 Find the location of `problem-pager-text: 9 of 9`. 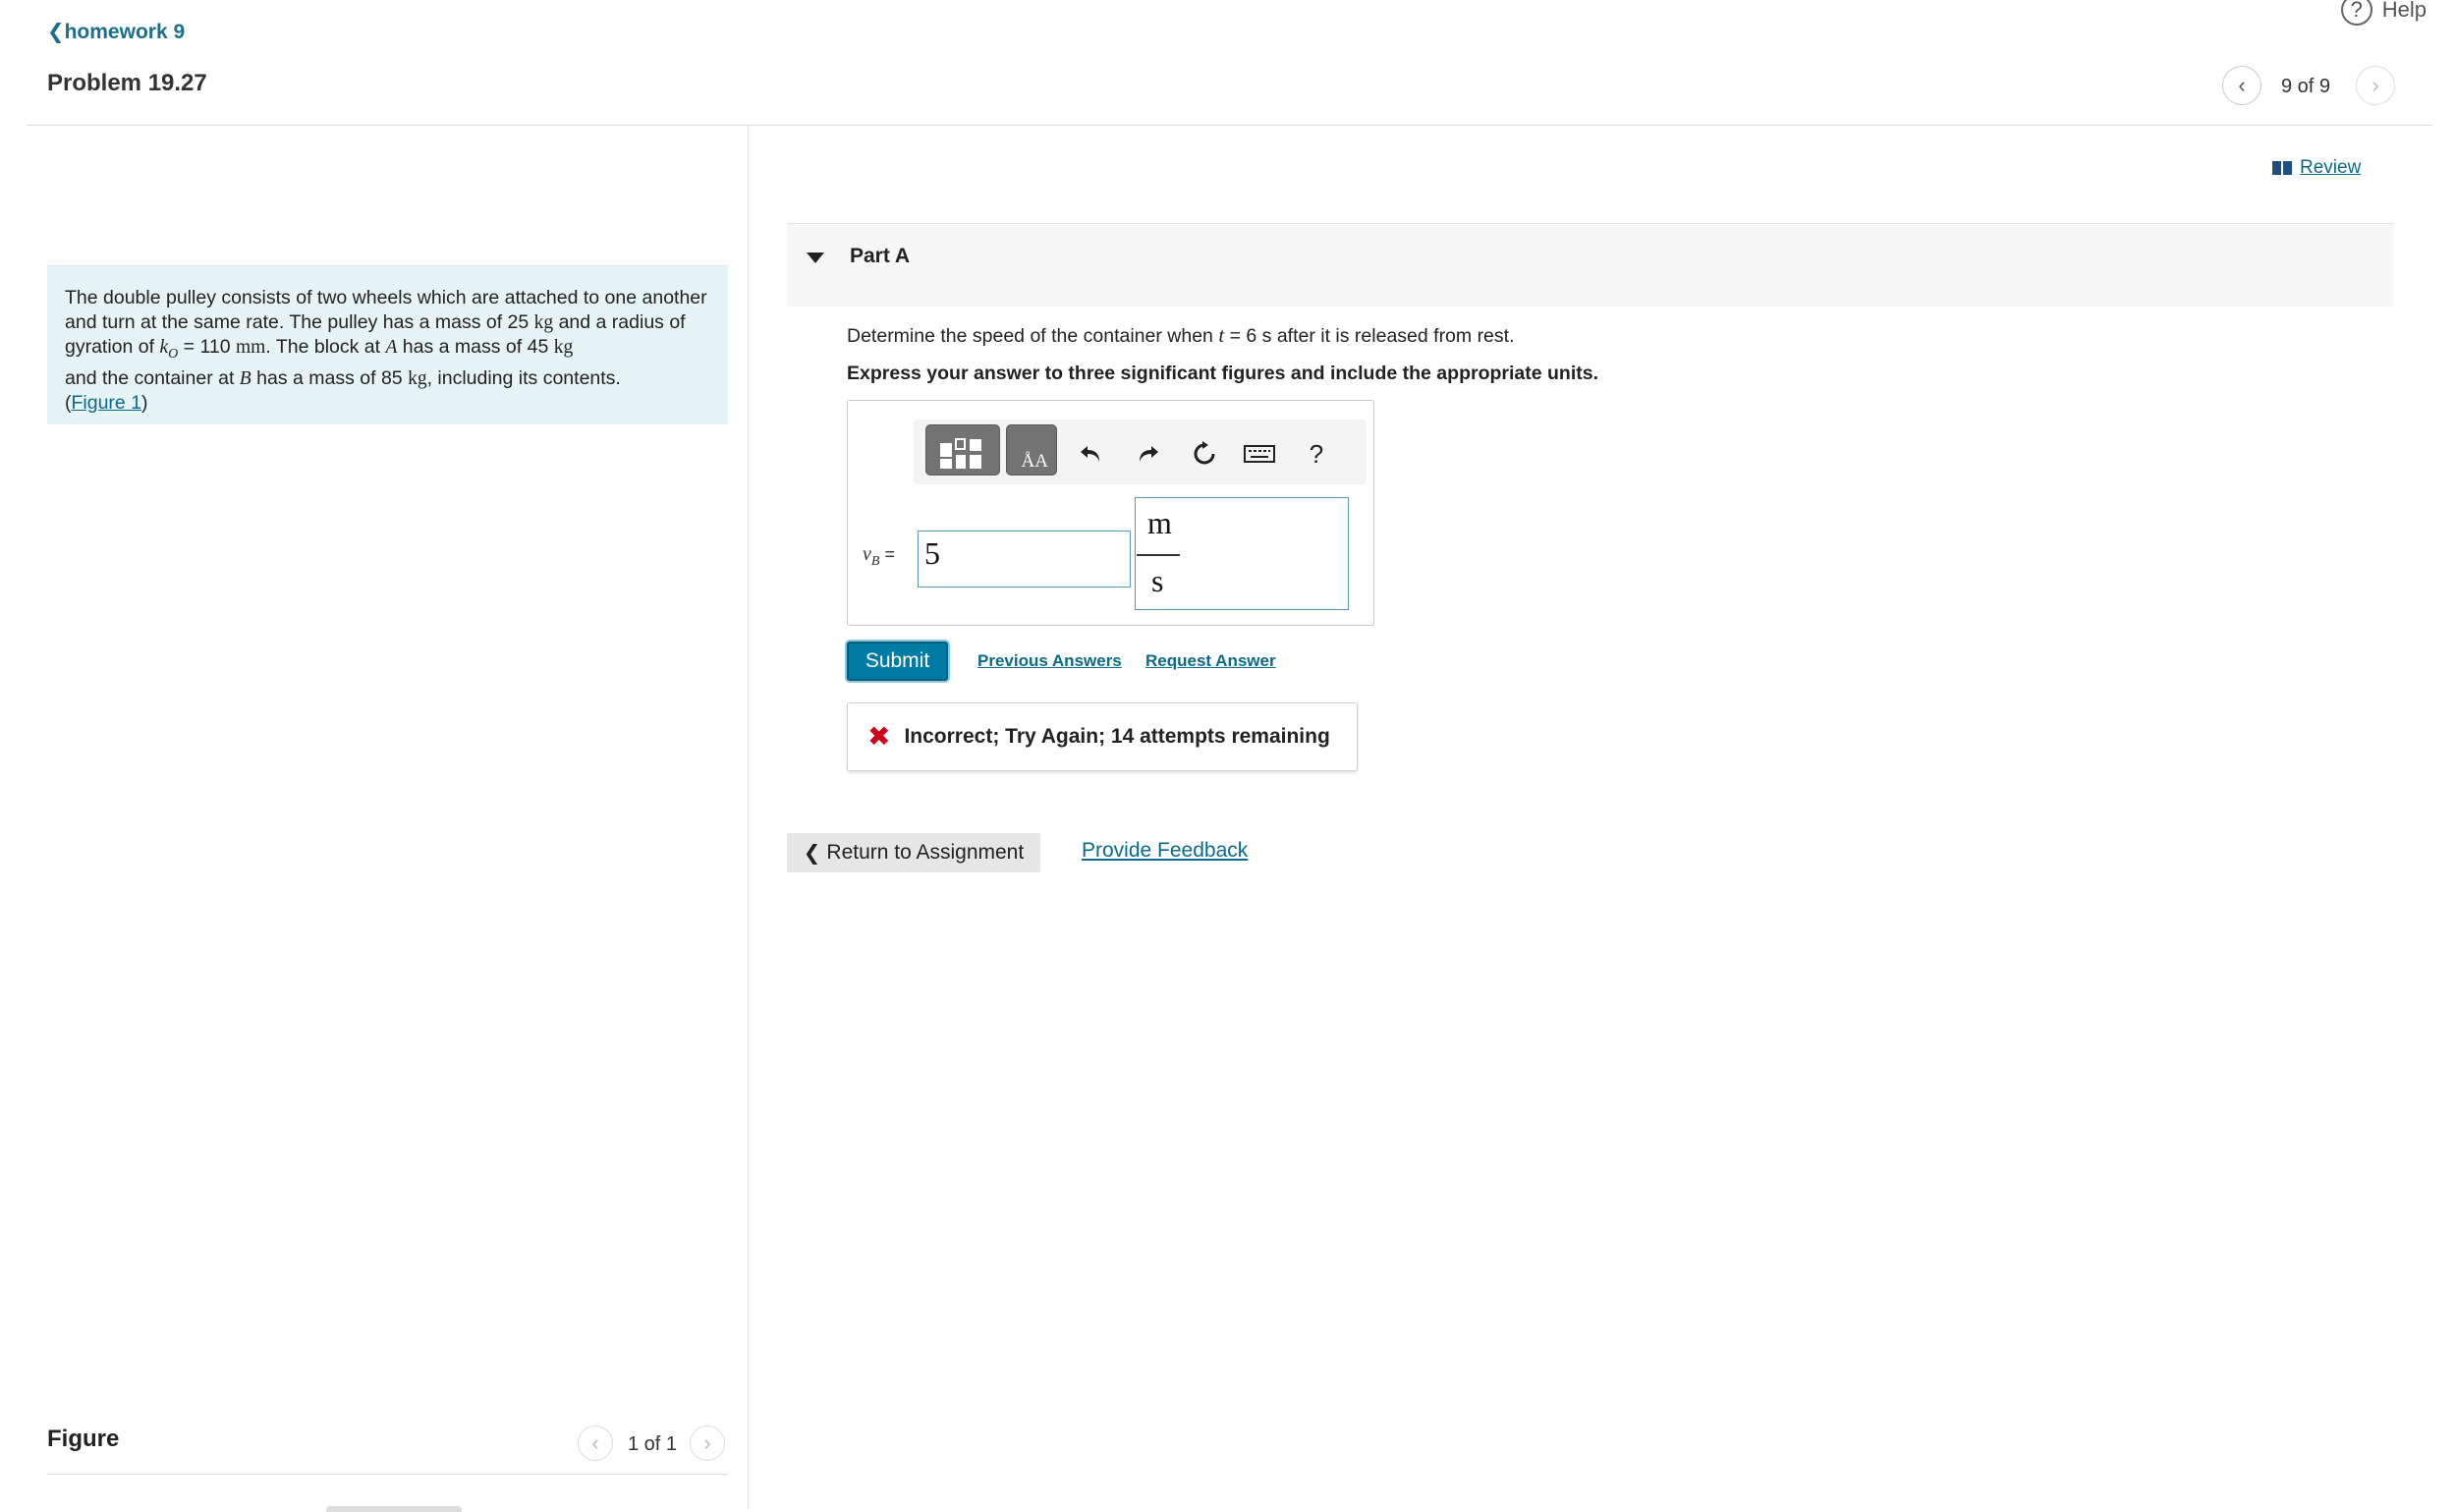

problem-pager-text: 9 of 9 is located at coordinates (2306, 86).